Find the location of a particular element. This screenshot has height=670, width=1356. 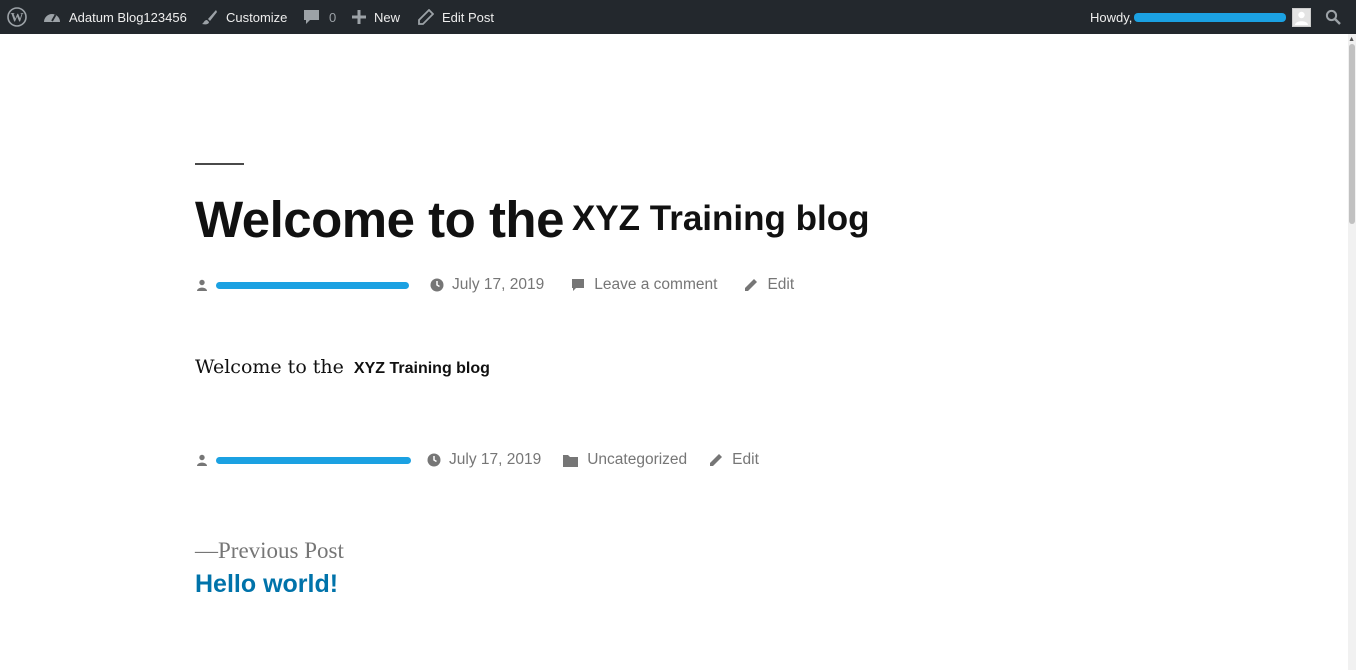

previous-post-label: —Previous Post is located at coordinates (269, 550).